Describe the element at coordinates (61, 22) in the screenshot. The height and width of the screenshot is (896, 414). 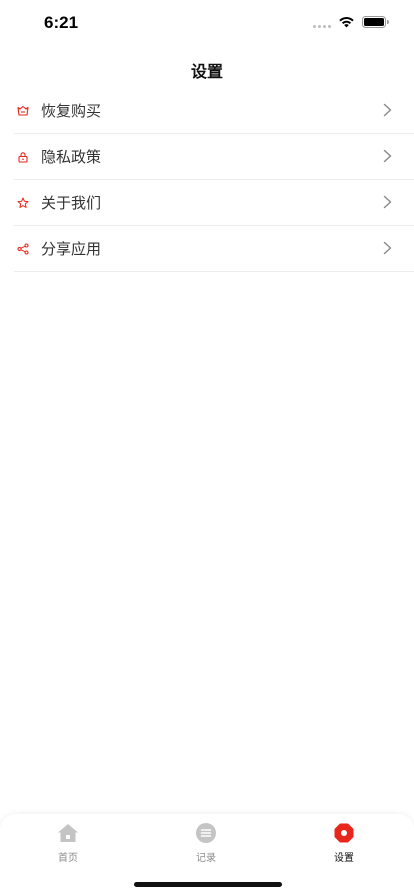
I see `status-time: 6:21` at that location.